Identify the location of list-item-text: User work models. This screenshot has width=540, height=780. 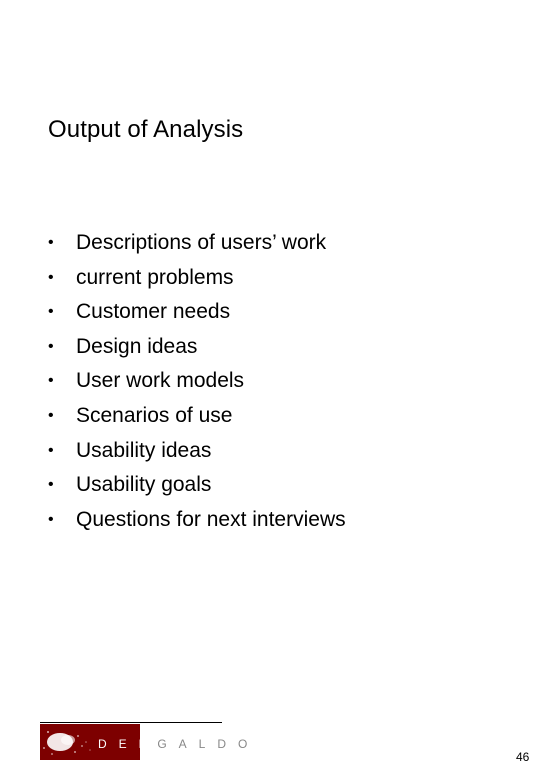
(160, 381).